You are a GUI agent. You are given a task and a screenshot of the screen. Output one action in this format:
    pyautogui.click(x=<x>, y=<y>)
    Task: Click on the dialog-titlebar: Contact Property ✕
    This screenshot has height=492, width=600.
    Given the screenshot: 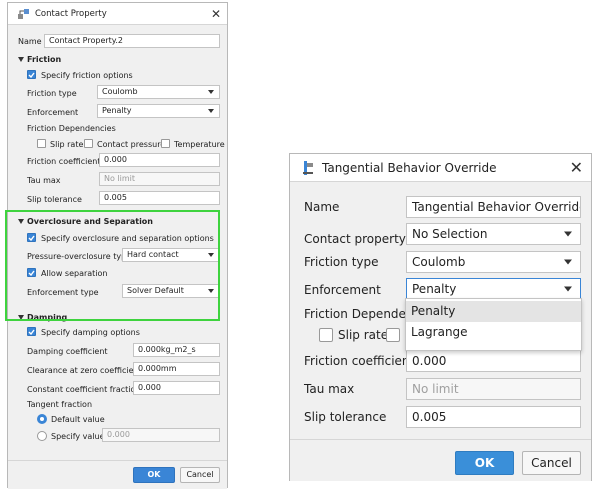 What is the action you would take?
    pyautogui.click(x=117, y=14)
    